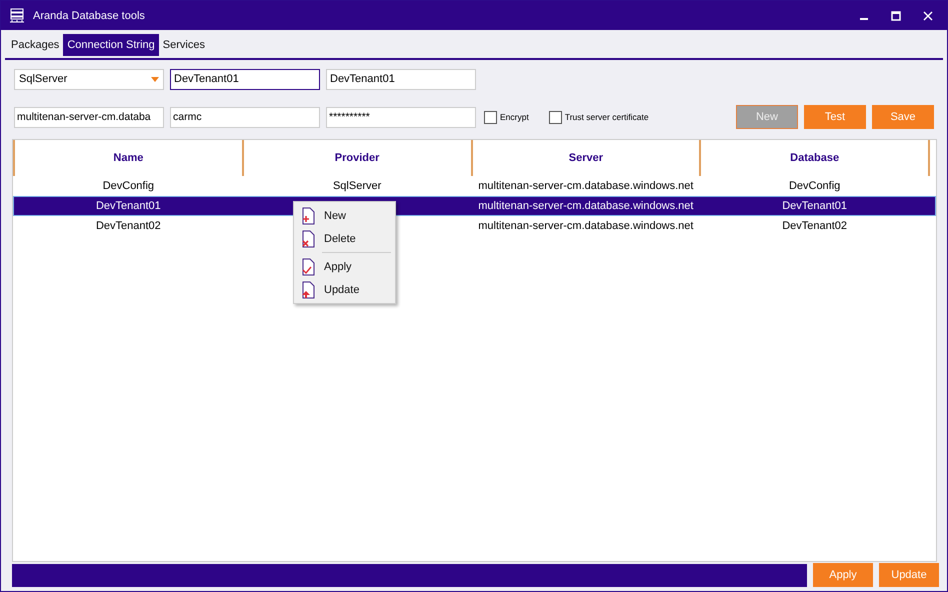 The width and height of the screenshot is (948, 592). Describe the element at coordinates (89, 117) in the screenshot. I see `input-field: multitenan-server-cm.databa` at that location.